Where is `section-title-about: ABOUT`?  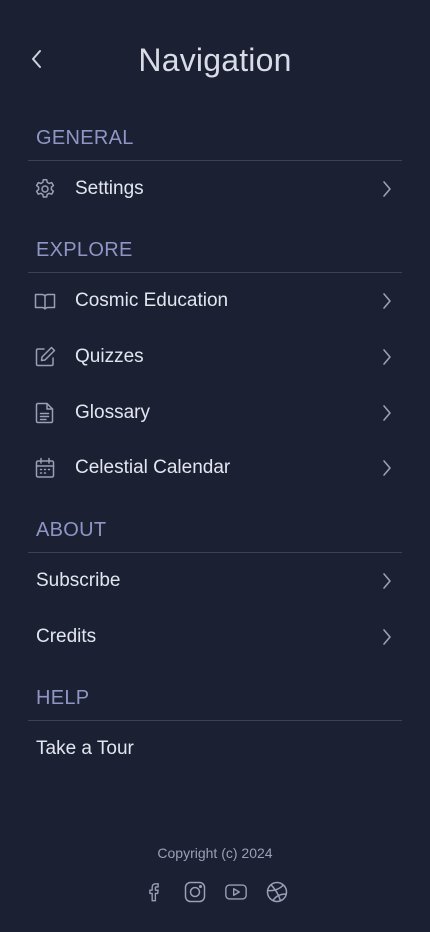
section-title-about: ABOUT is located at coordinates (71, 530).